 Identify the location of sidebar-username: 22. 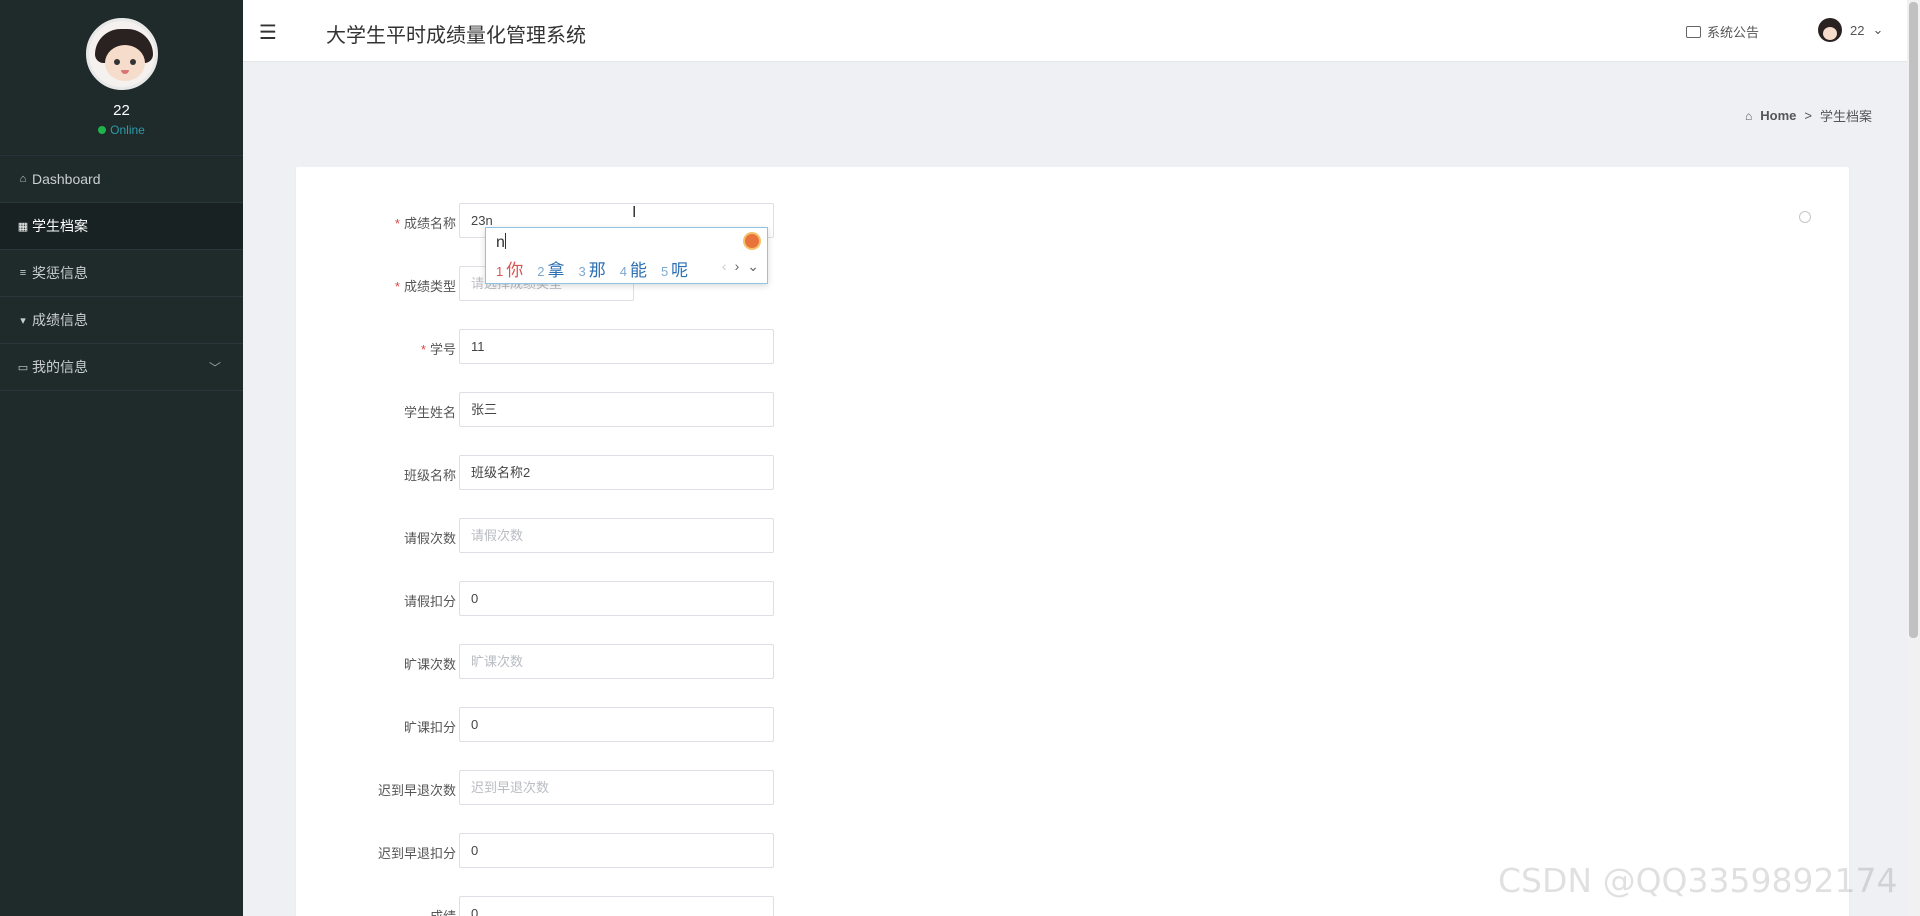
(121, 110).